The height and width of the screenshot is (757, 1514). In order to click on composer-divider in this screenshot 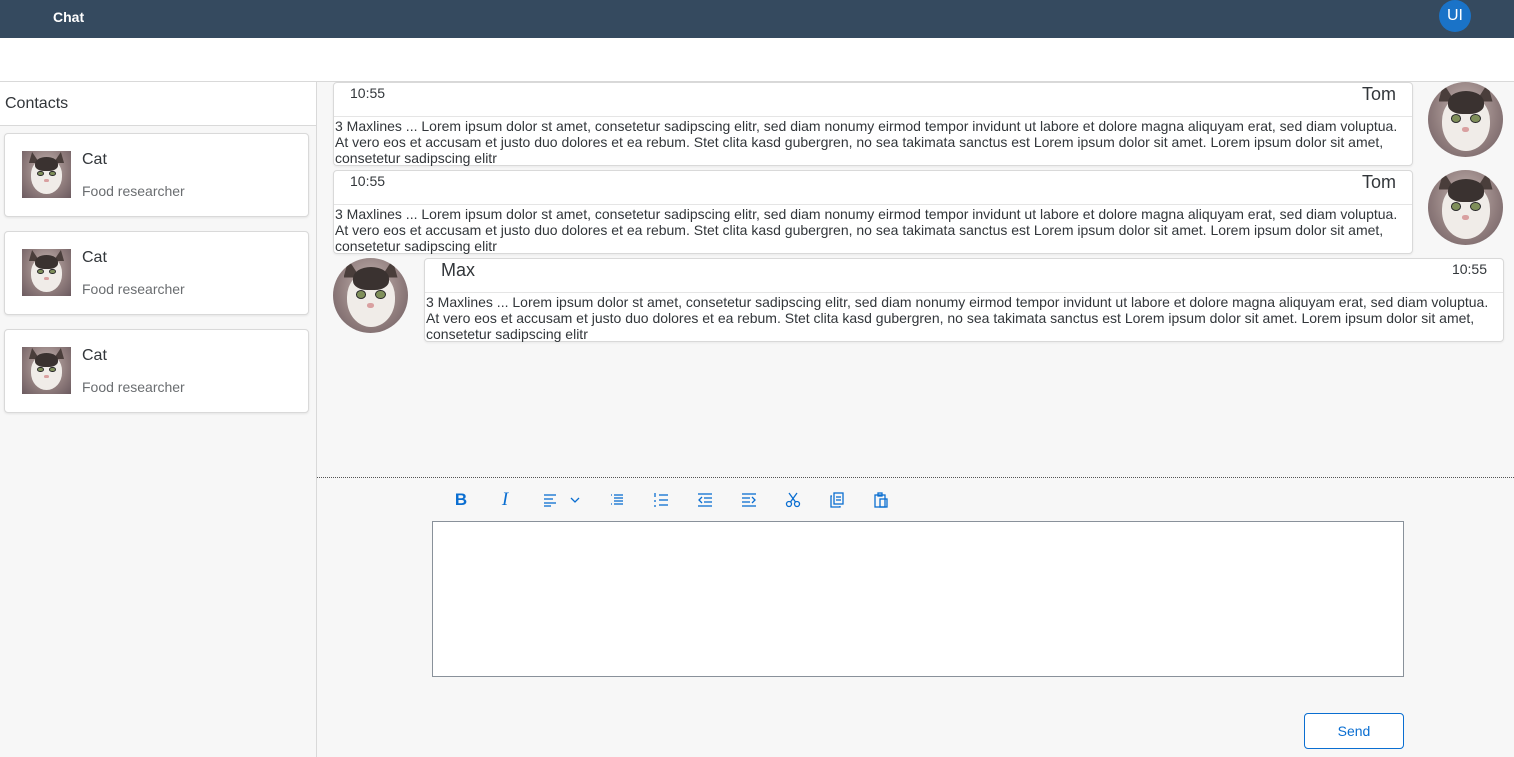, I will do `click(915, 477)`.